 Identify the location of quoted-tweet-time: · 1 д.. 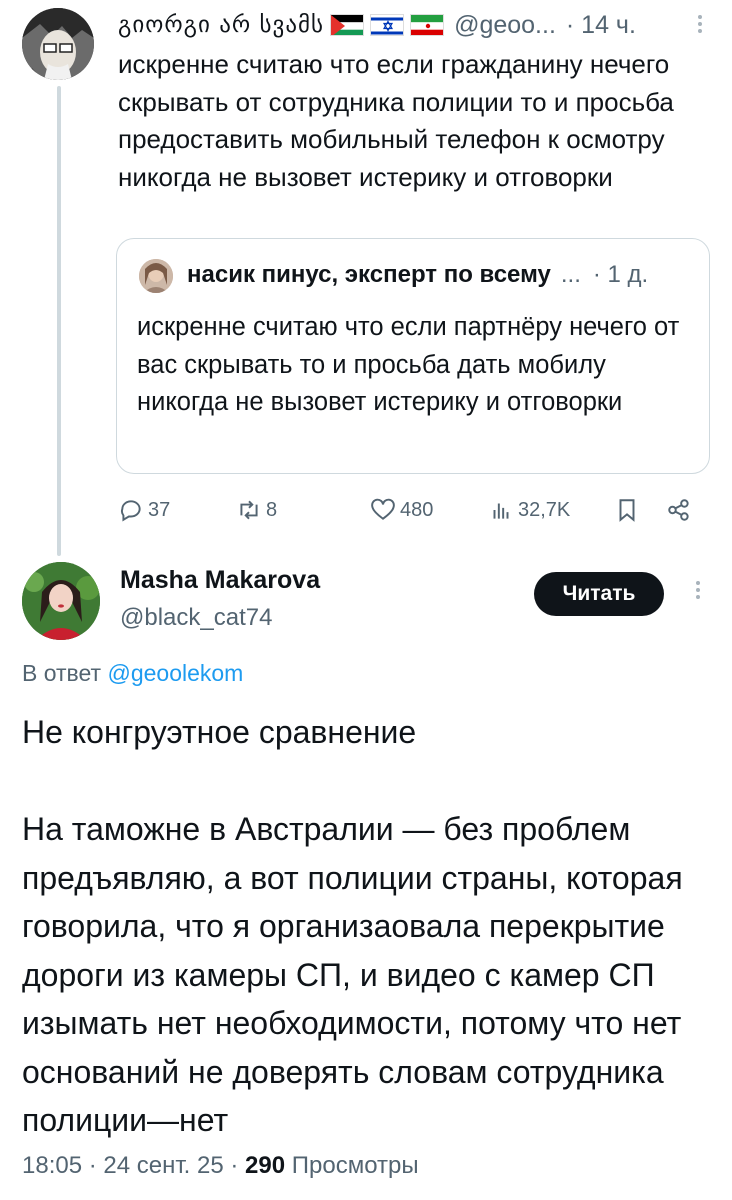
(620, 274).